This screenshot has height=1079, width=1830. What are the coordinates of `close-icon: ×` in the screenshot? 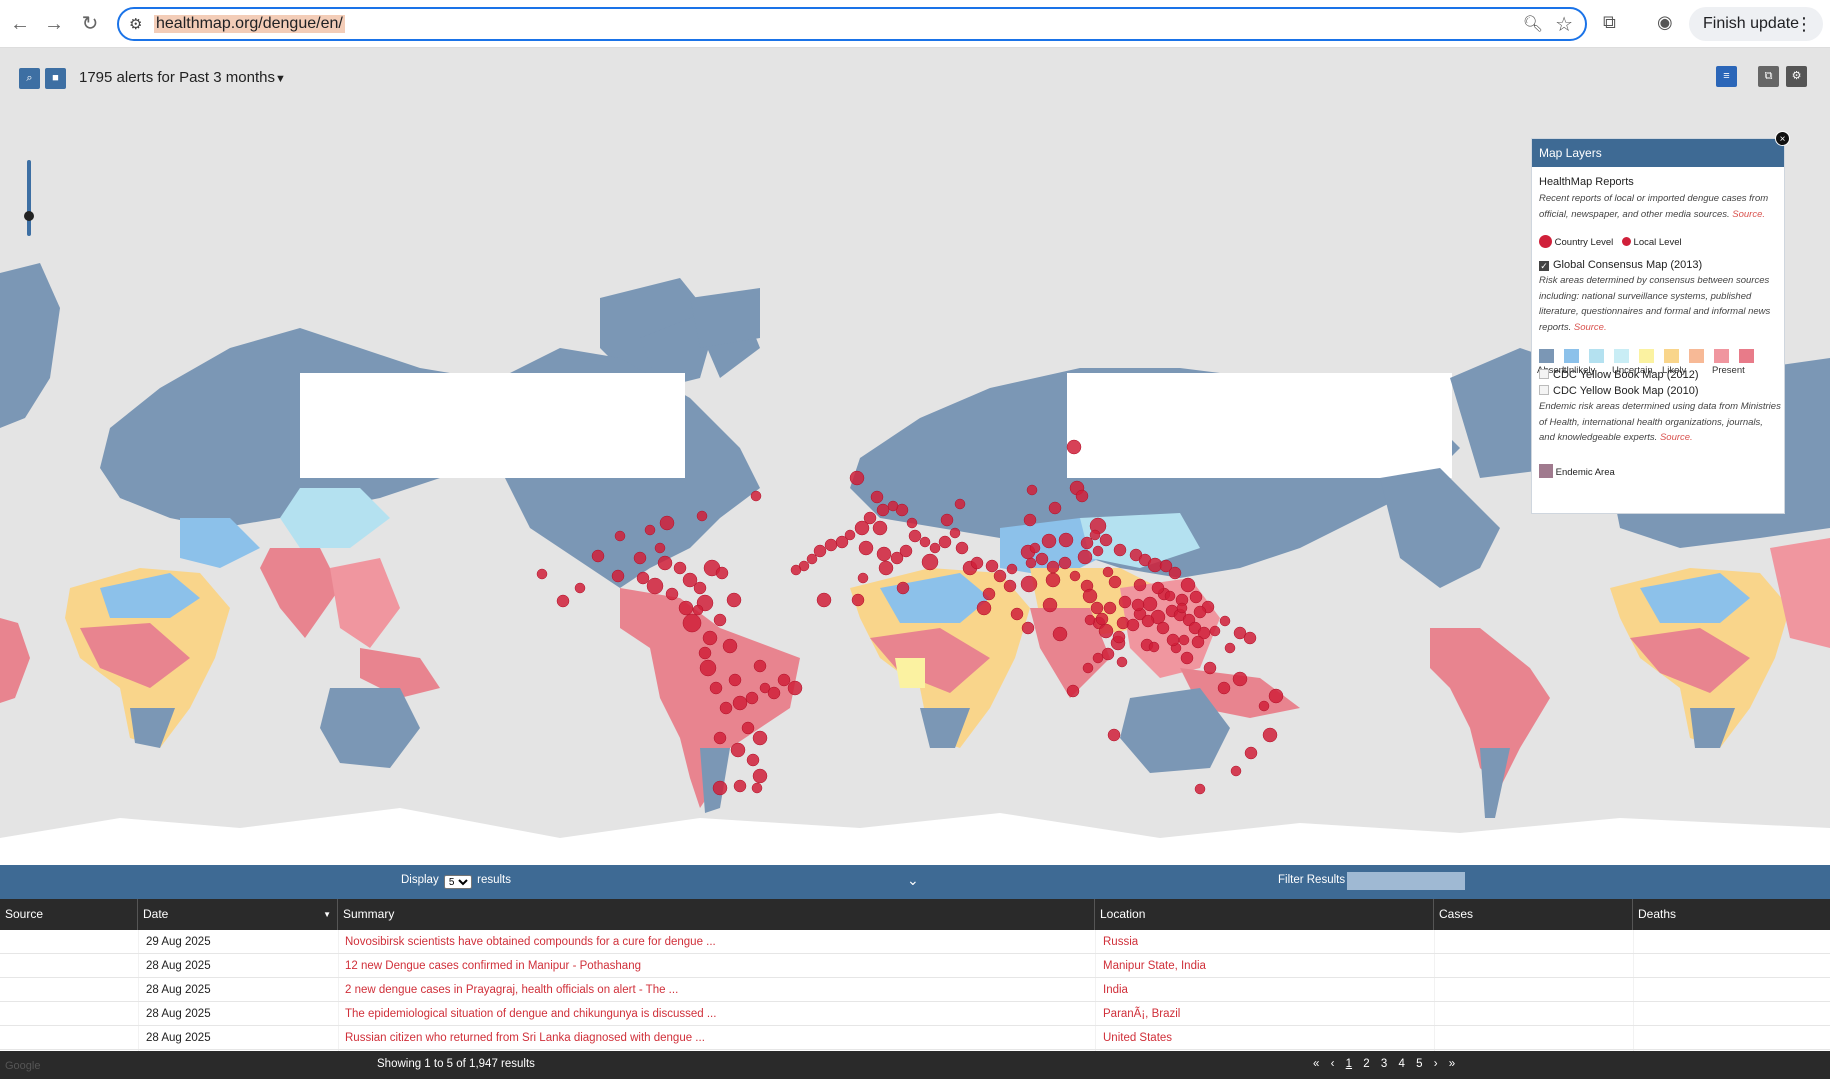 It's located at (1782, 138).